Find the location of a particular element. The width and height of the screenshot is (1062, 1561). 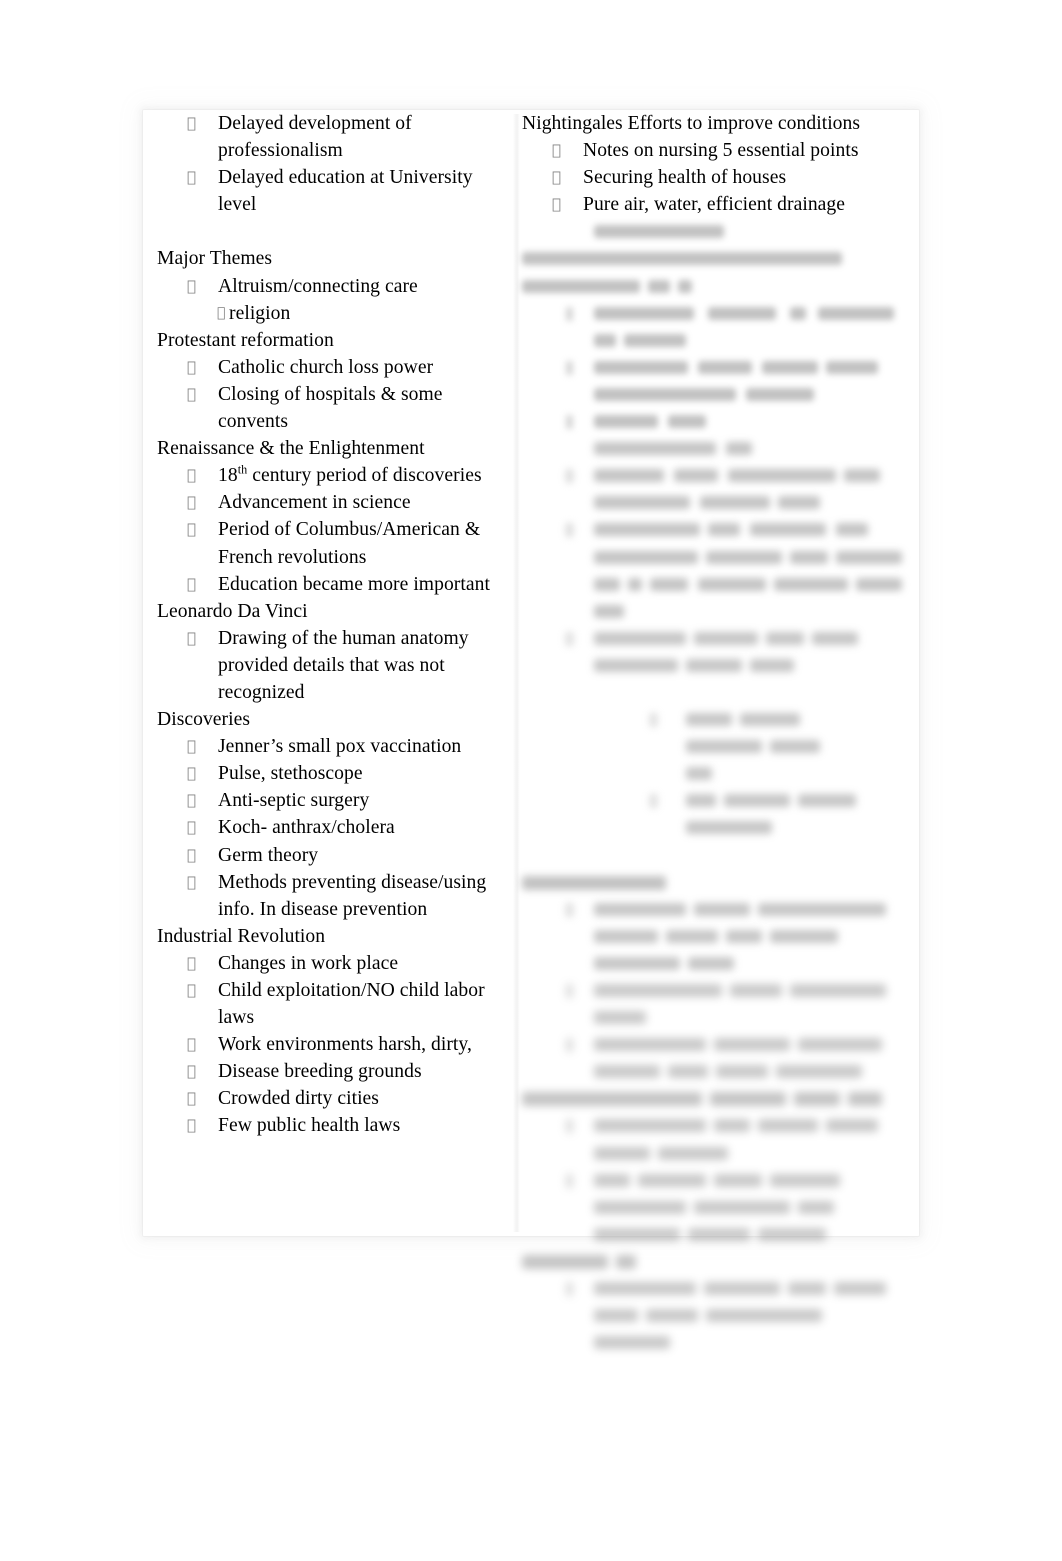

bullet-item: Crowded dirty cities is located at coordinates (333, 1098).